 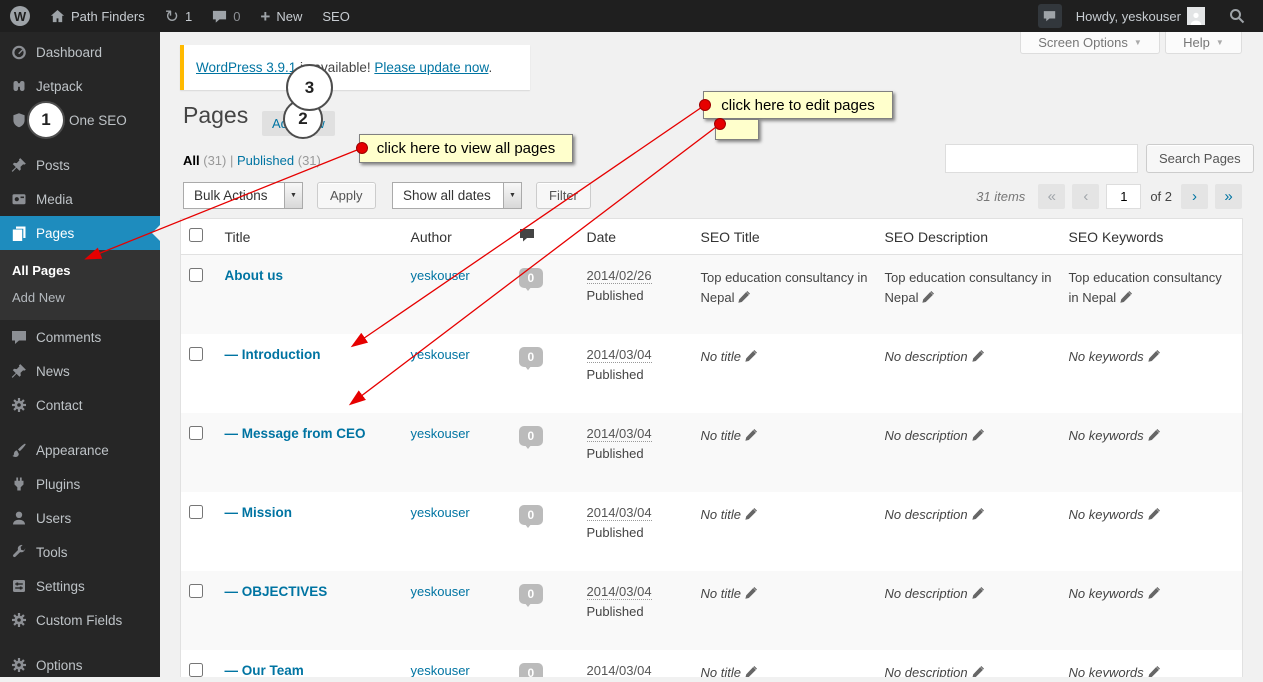 I want to click on filter-button: Filter, so click(x=563, y=195).